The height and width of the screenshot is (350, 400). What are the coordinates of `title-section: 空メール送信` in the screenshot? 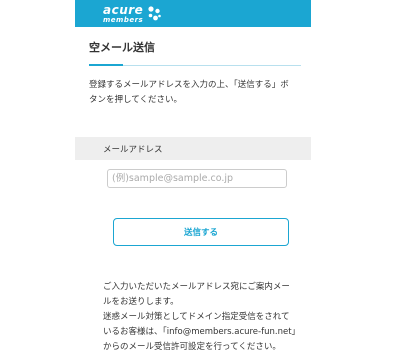 It's located at (193, 46).